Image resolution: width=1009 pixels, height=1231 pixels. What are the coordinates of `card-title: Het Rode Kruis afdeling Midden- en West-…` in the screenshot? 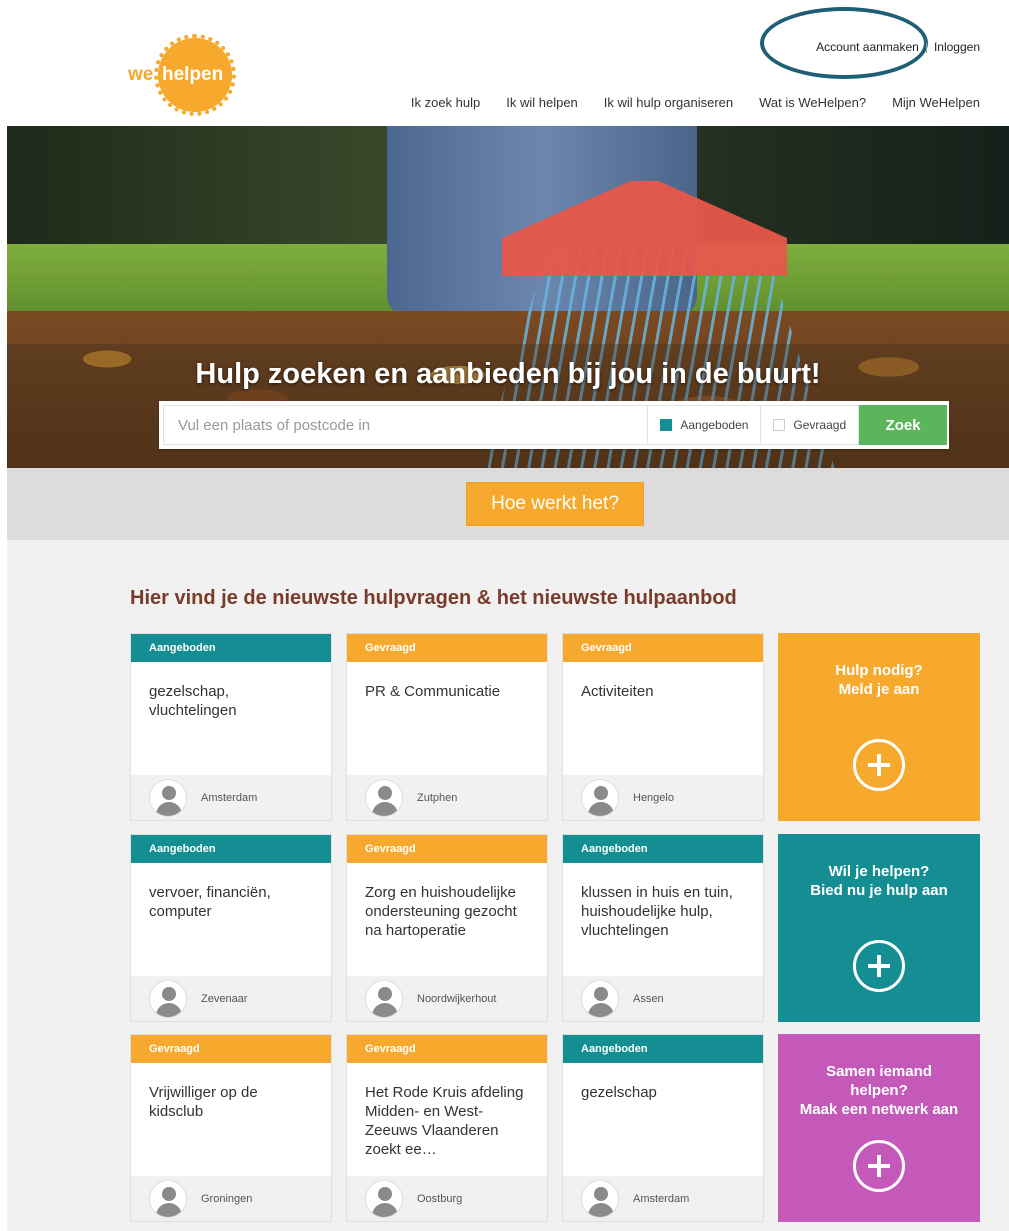 It's located at (444, 1121).